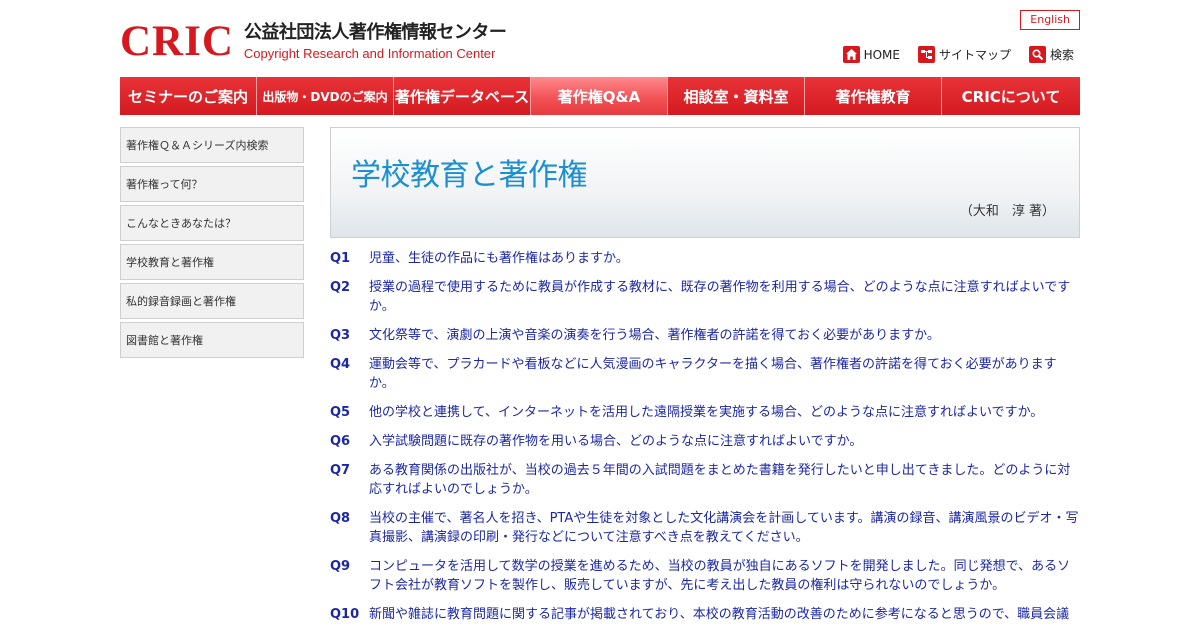 The image size is (1200, 634). Describe the element at coordinates (340, 258) in the screenshot. I see `question-number: Q1` at that location.